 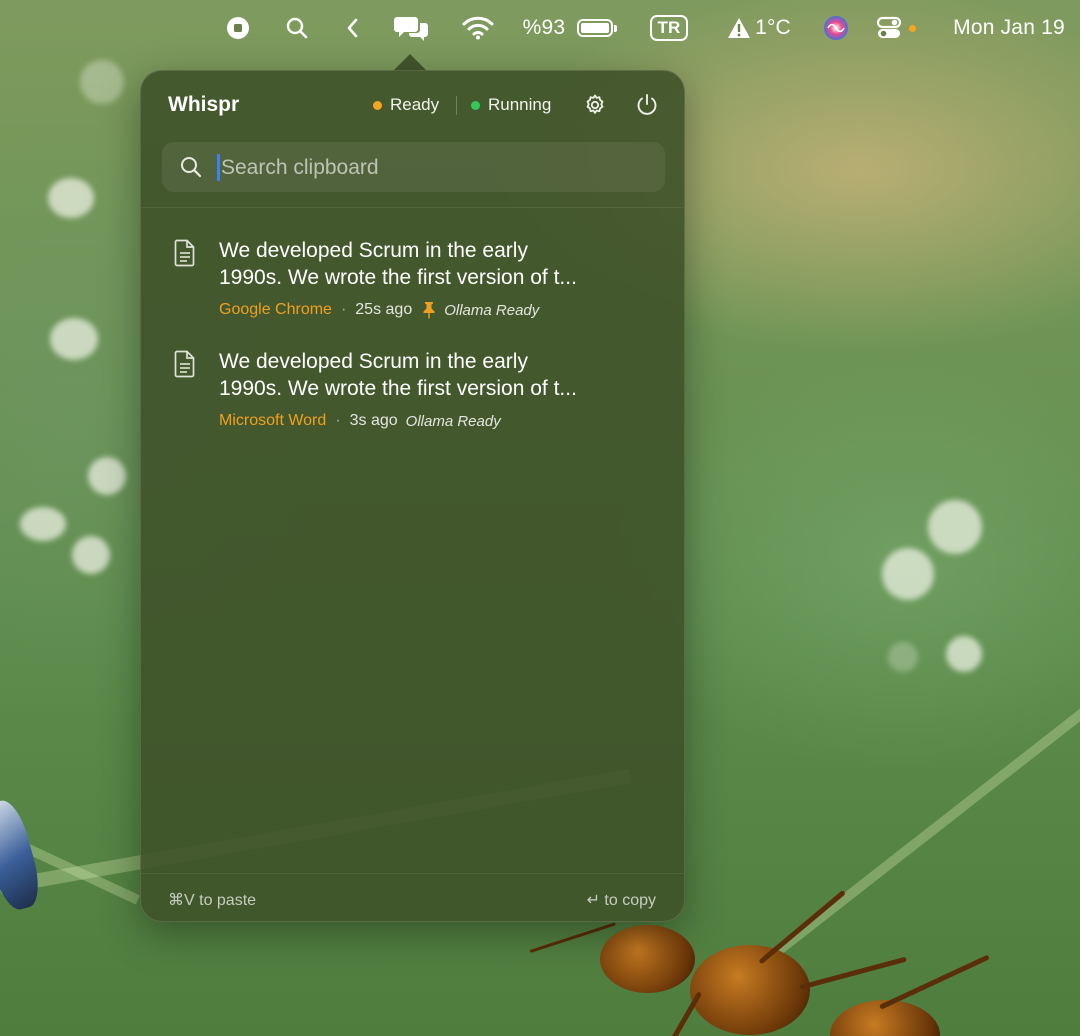 I want to click on copy-hint: ↵ to copy, so click(x=621, y=900).